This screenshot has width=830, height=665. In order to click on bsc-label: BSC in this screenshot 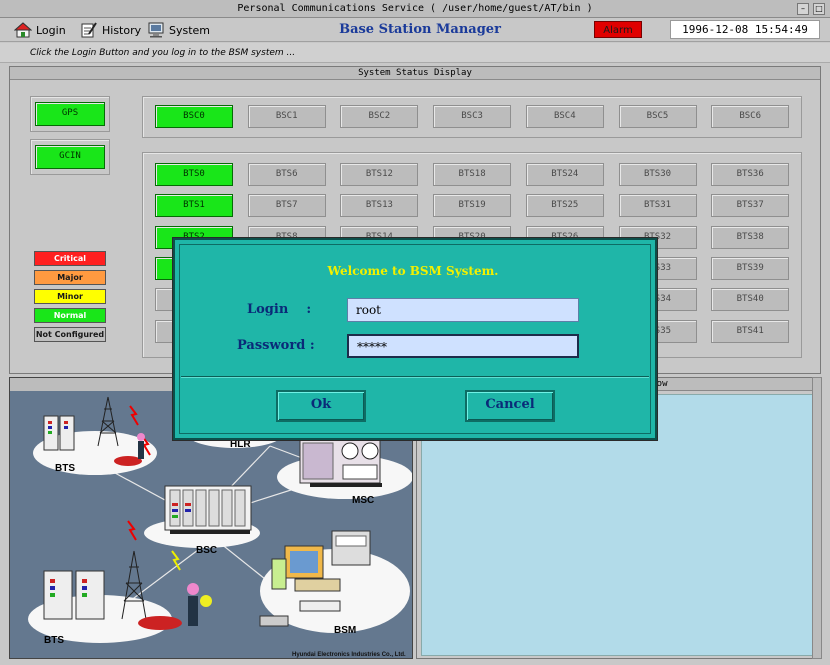, I will do `click(206, 550)`.